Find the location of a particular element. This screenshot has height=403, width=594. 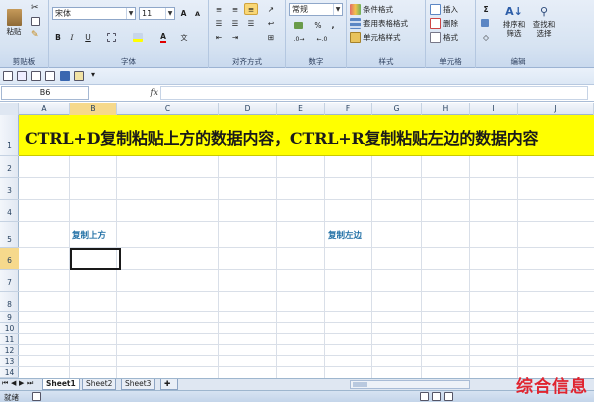

cell-f5: 复制左边 is located at coordinates (345, 235).